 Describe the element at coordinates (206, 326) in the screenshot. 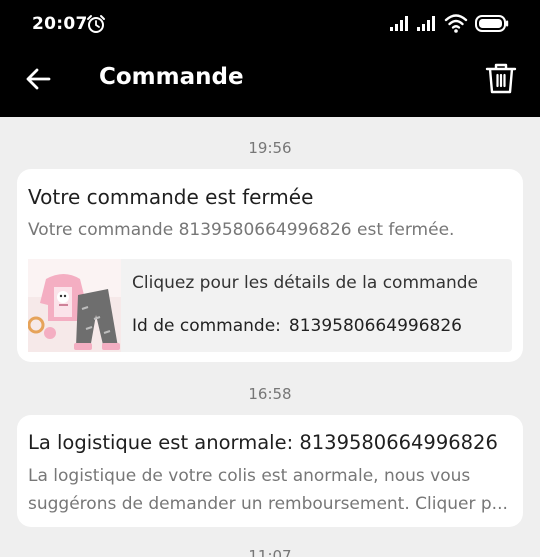

I see `order-id-label: Id de commande:` at that location.